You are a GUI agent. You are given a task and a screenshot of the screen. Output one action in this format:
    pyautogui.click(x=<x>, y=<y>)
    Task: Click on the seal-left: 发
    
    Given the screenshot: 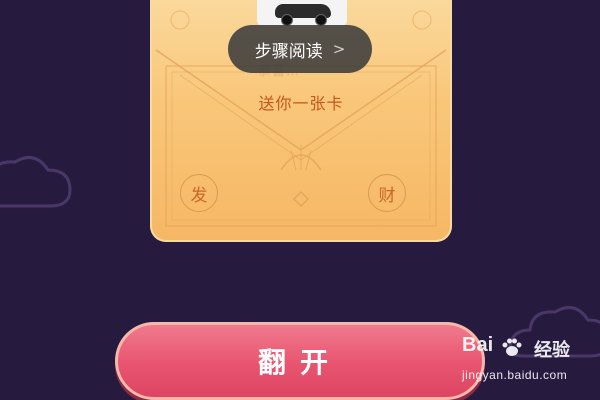 What is the action you would take?
    pyautogui.click(x=199, y=193)
    